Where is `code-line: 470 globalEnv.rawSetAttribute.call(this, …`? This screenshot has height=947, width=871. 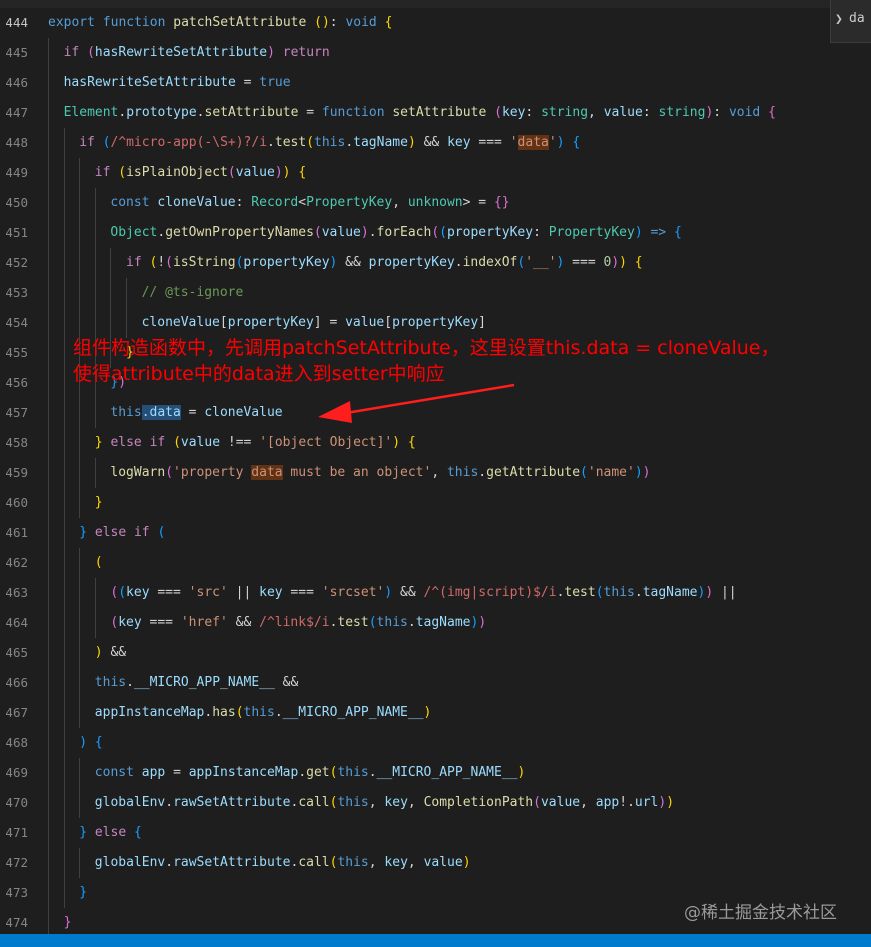
code-line: 470 globalEnv.rawSetAttribute.call(this, … is located at coordinates (435, 803).